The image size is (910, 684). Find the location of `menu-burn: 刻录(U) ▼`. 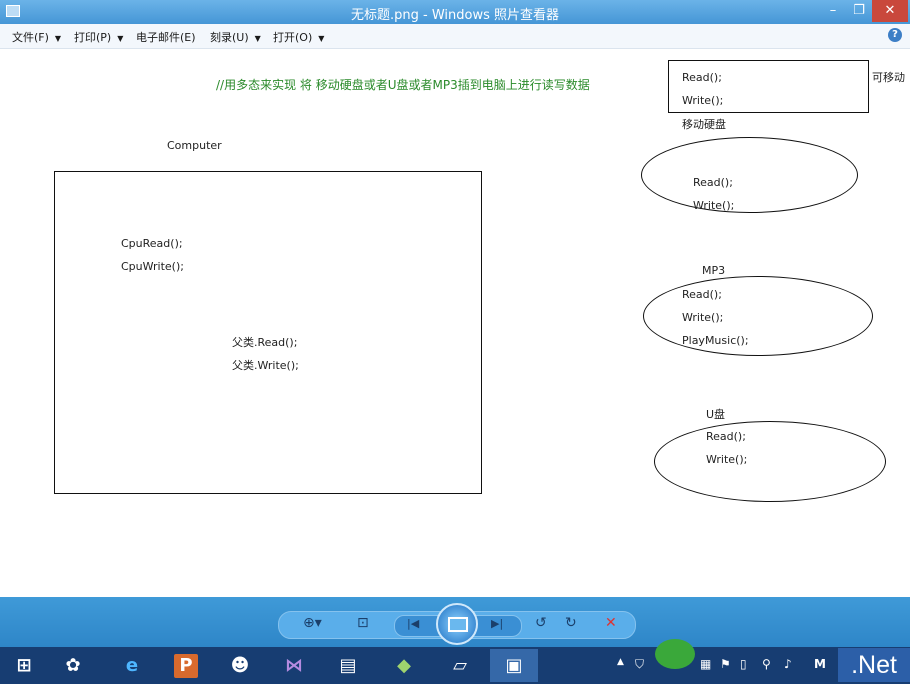

menu-burn: 刻录(U) ▼ is located at coordinates (235, 37).